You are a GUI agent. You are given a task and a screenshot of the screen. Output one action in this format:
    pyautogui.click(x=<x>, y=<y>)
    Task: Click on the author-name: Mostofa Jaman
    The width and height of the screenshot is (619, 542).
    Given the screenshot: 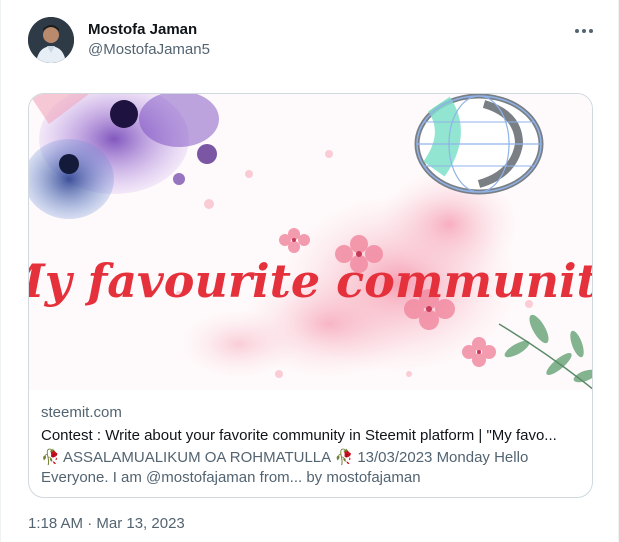 What is the action you would take?
    pyautogui.click(x=142, y=29)
    